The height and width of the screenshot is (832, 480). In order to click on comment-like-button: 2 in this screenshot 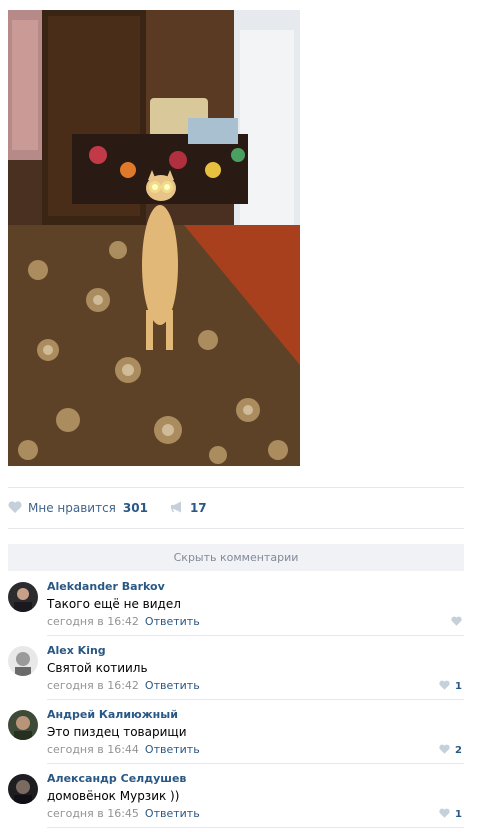, I will do `click(450, 750)`.